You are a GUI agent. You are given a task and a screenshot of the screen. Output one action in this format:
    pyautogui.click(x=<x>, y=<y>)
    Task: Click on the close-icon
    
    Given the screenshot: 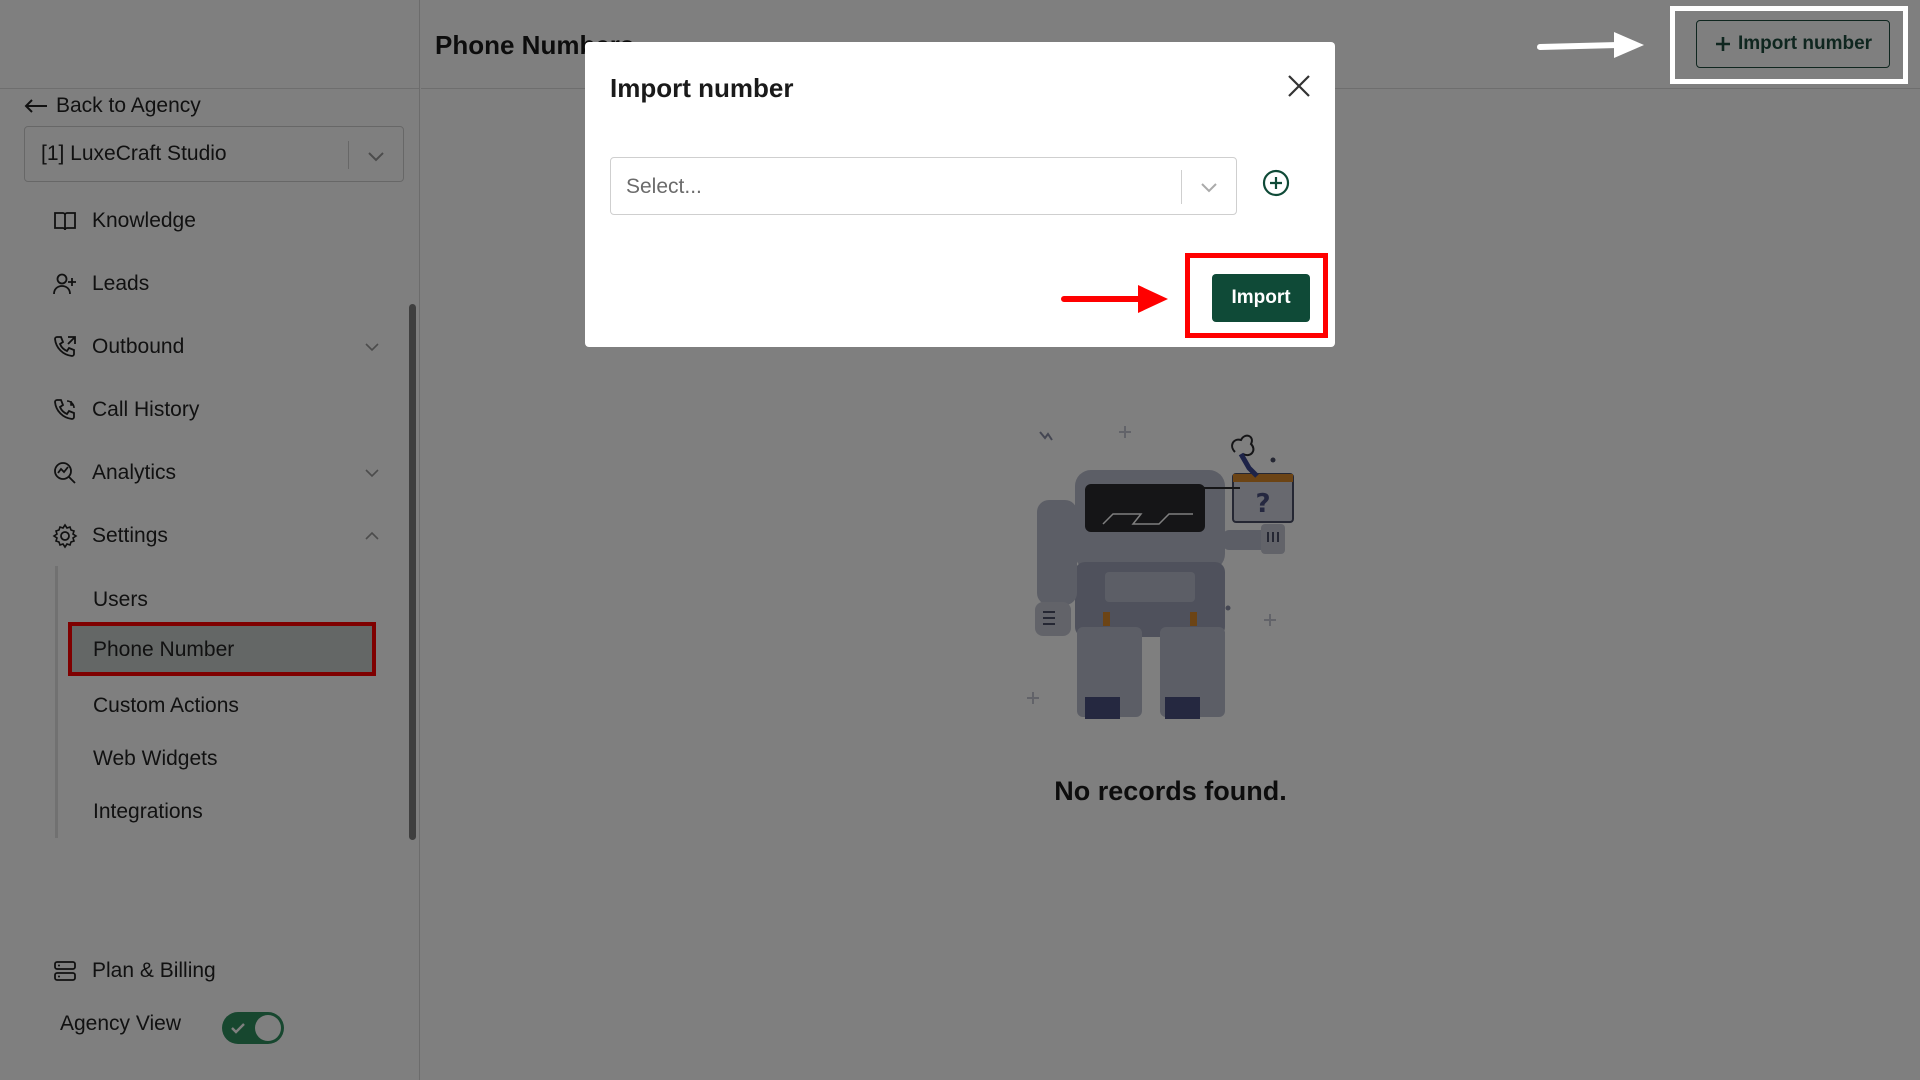 What is the action you would take?
    pyautogui.click(x=1299, y=86)
    